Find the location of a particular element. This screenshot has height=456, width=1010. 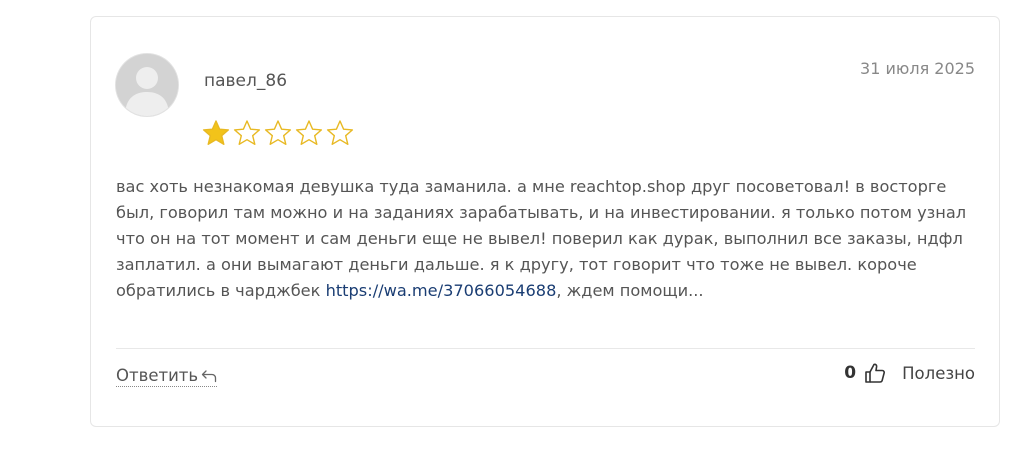

star-filled-icon is located at coordinates (216, 133).